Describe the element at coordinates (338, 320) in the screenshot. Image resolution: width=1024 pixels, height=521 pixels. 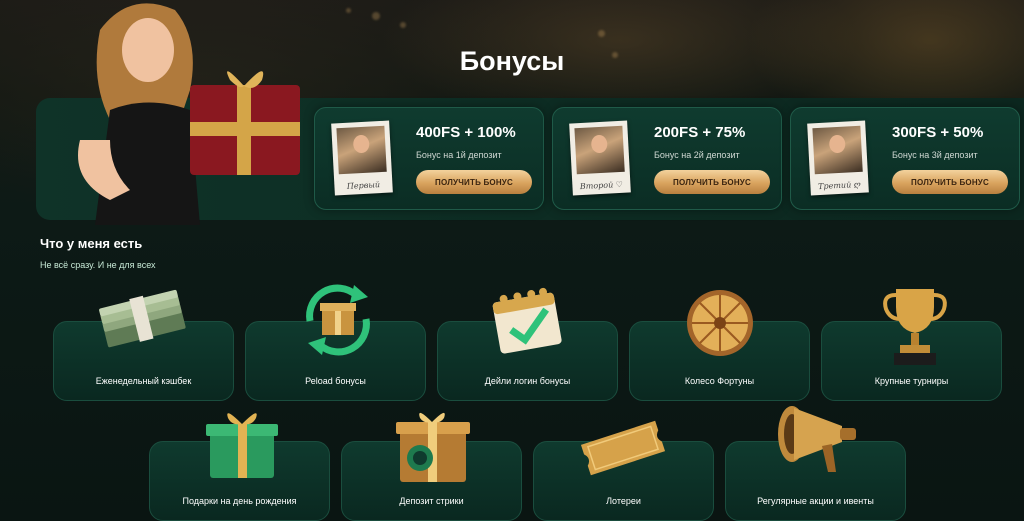
I see `gift-reload-icon` at that location.